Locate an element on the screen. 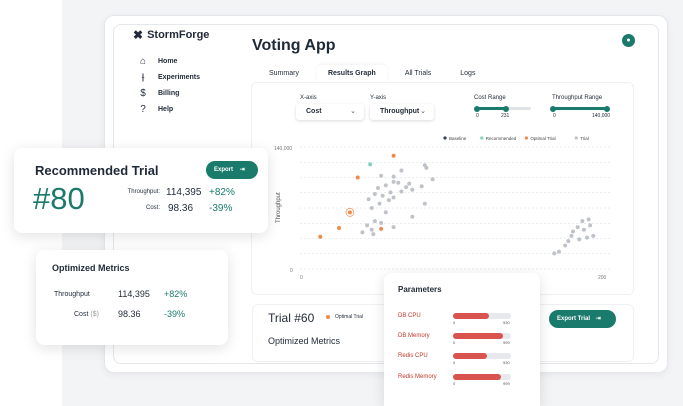  yaxis-select: Throughput ⌄ is located at coordinates (402, 112).